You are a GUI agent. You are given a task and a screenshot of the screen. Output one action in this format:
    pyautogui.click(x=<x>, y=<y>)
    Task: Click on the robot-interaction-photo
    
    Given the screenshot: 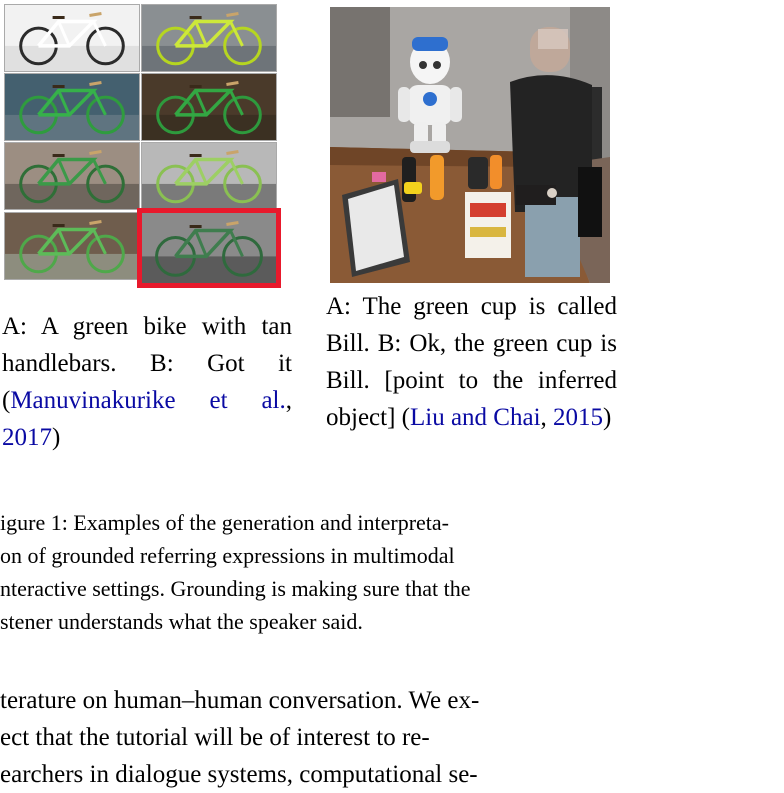 What is the action you would take?
    pyautogui.click(x=470, y=145)
    